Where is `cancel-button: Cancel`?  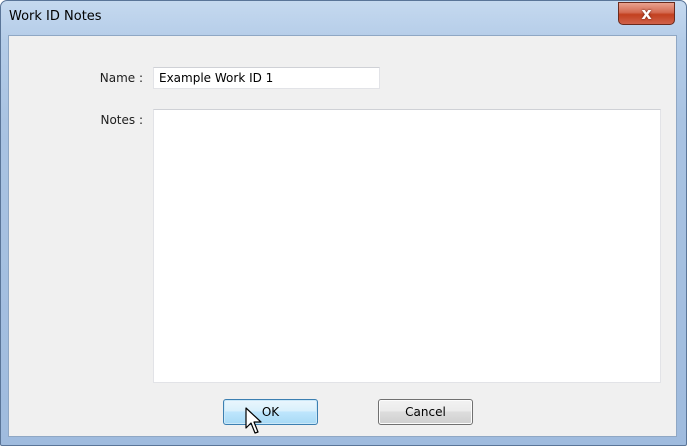
cancel-button: Cancel is located at coordinates (425, 412).